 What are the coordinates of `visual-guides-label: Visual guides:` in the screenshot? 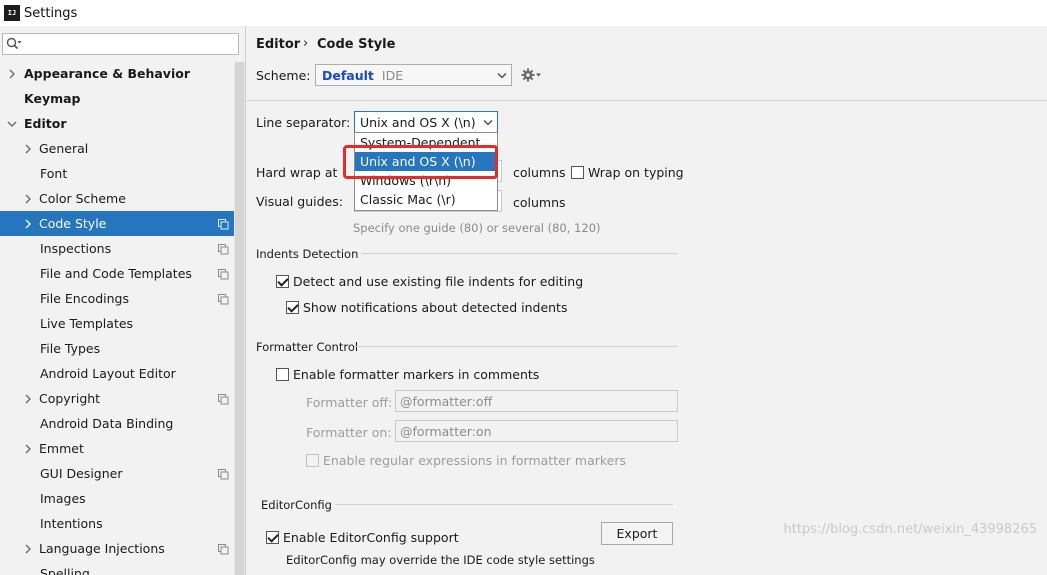 It's located at (299, 201).